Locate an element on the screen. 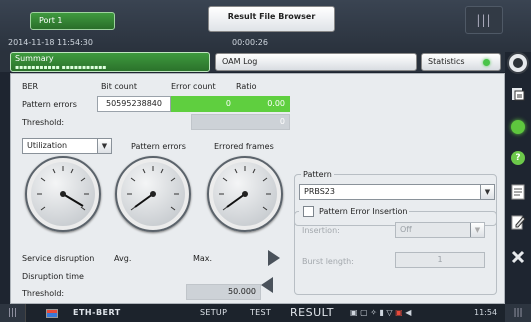 This screenshot has width=531, height=322. row-threshold: Threshold: is located at coordinates (43, 122).